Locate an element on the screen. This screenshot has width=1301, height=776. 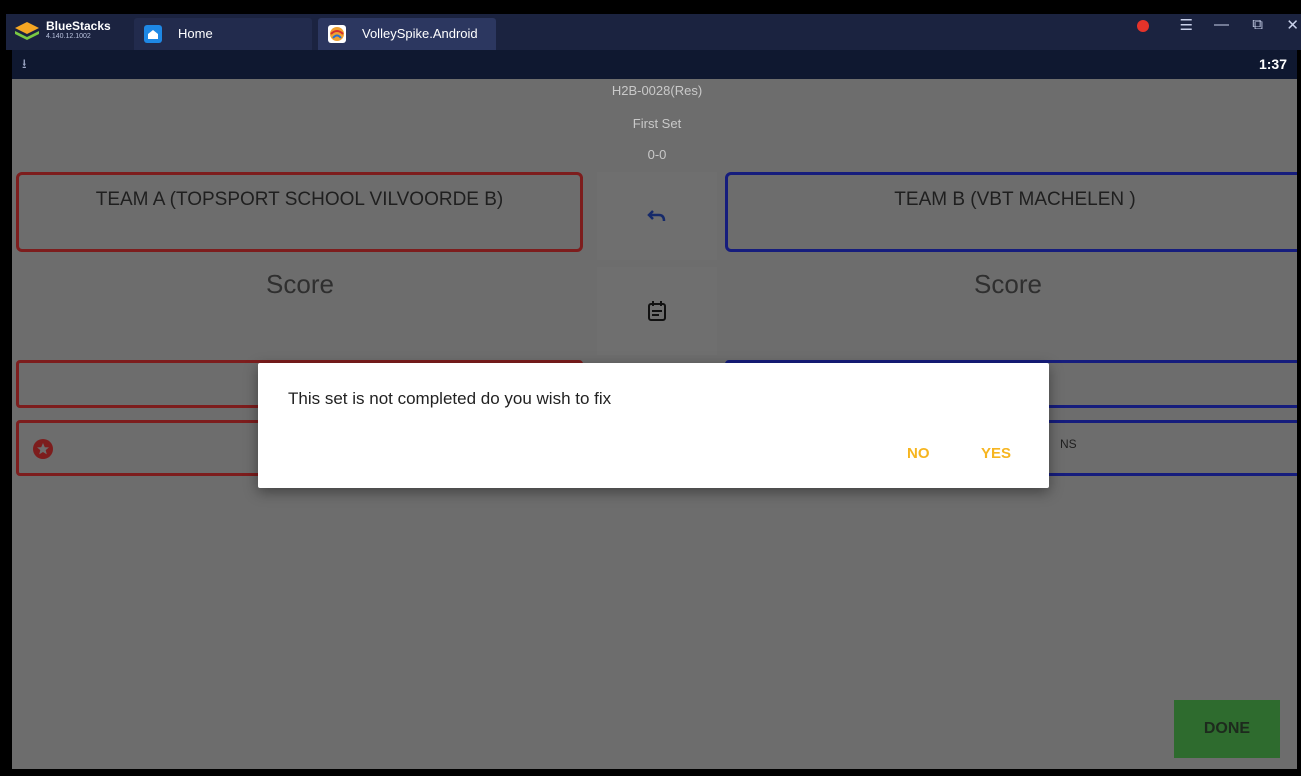
event-log-button is located at coordinates (657, 311).